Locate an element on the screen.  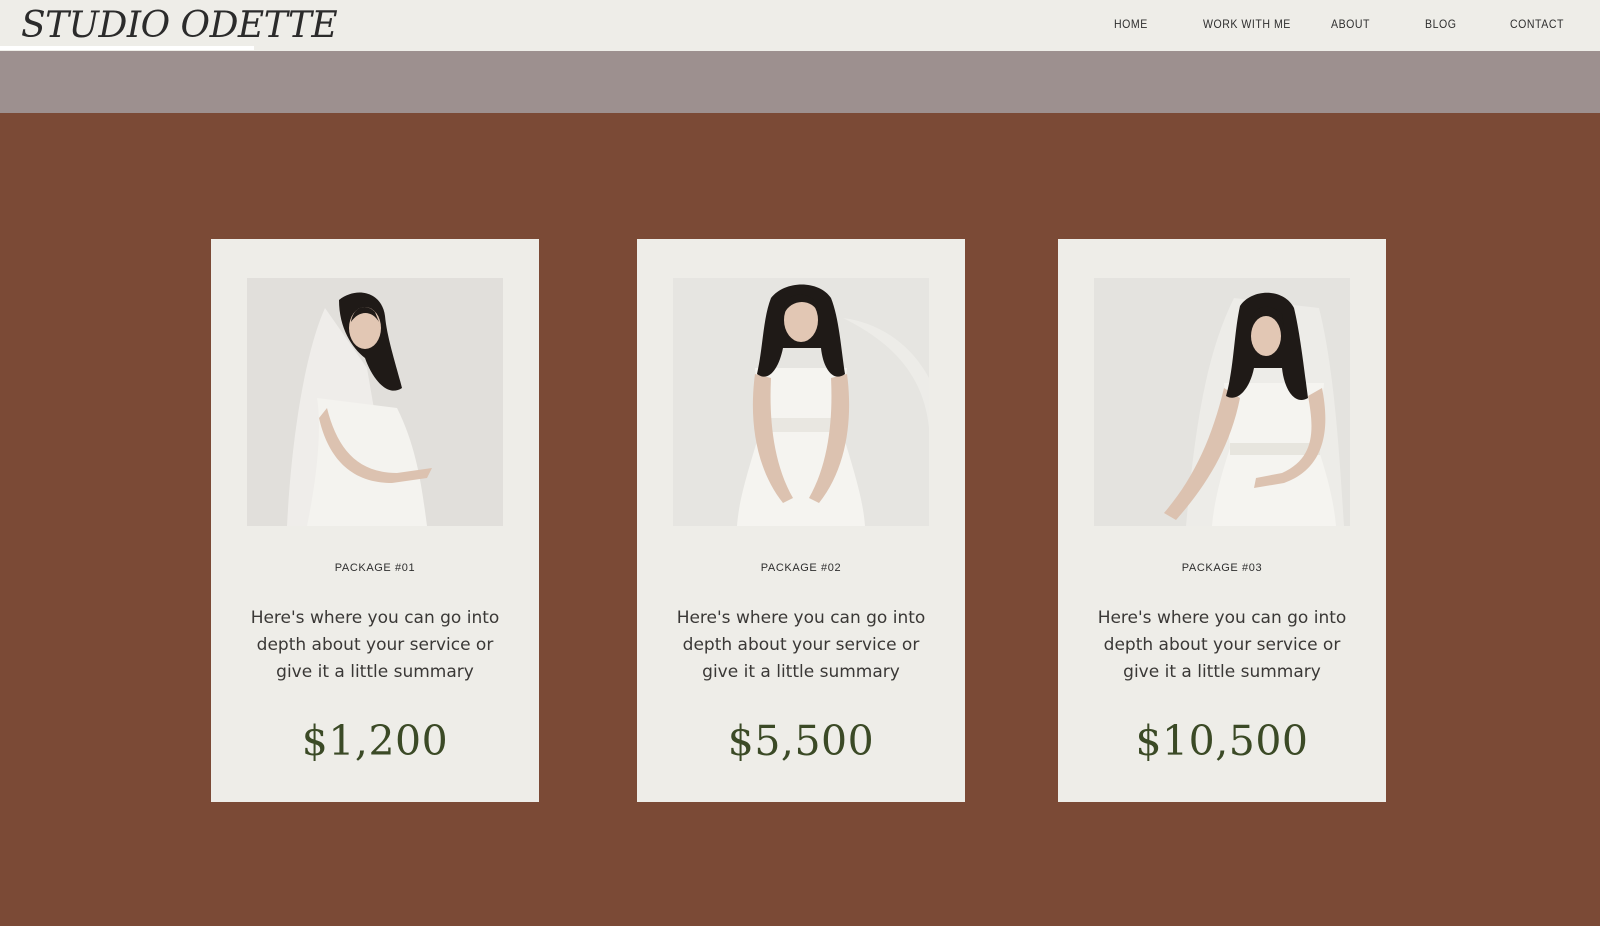
logo-underline is located at coordinates (127, 48).